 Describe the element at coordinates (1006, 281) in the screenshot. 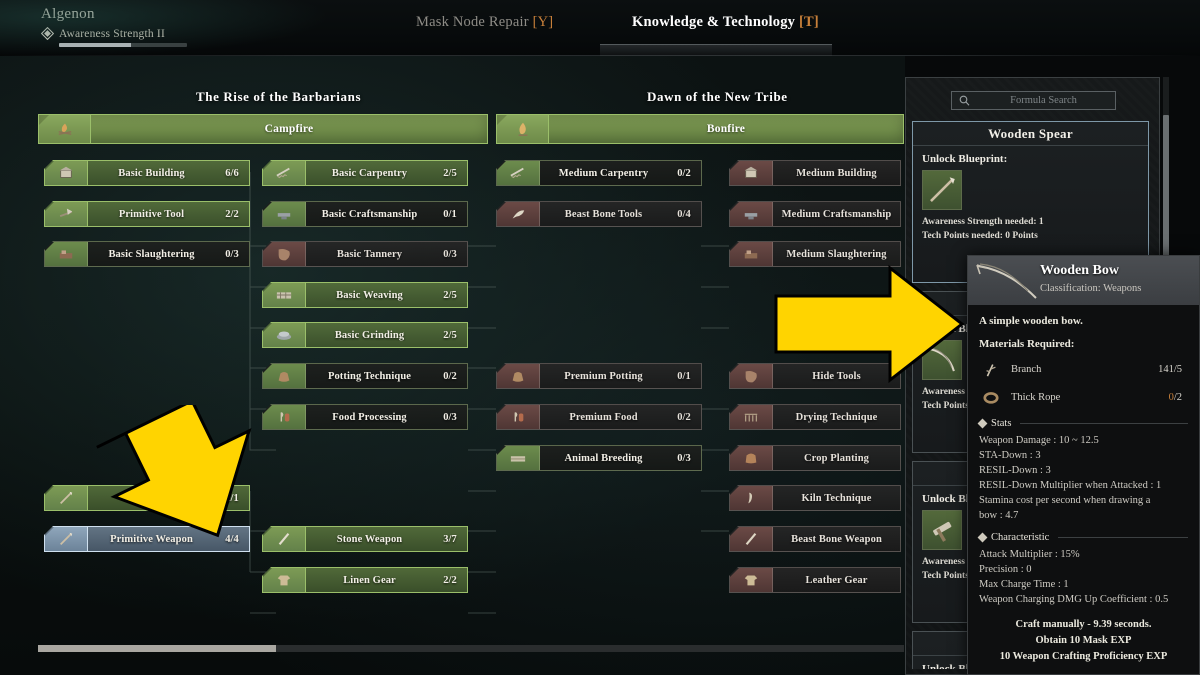

I see `bow-art-icon` at that location.